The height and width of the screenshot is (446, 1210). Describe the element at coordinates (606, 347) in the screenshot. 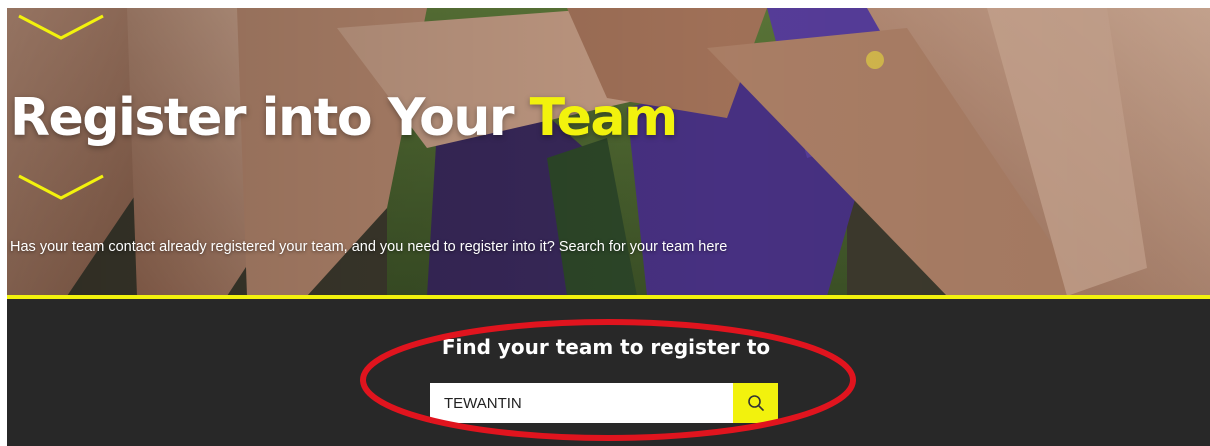

I see `search-heading: Find your team to register to` at that location.